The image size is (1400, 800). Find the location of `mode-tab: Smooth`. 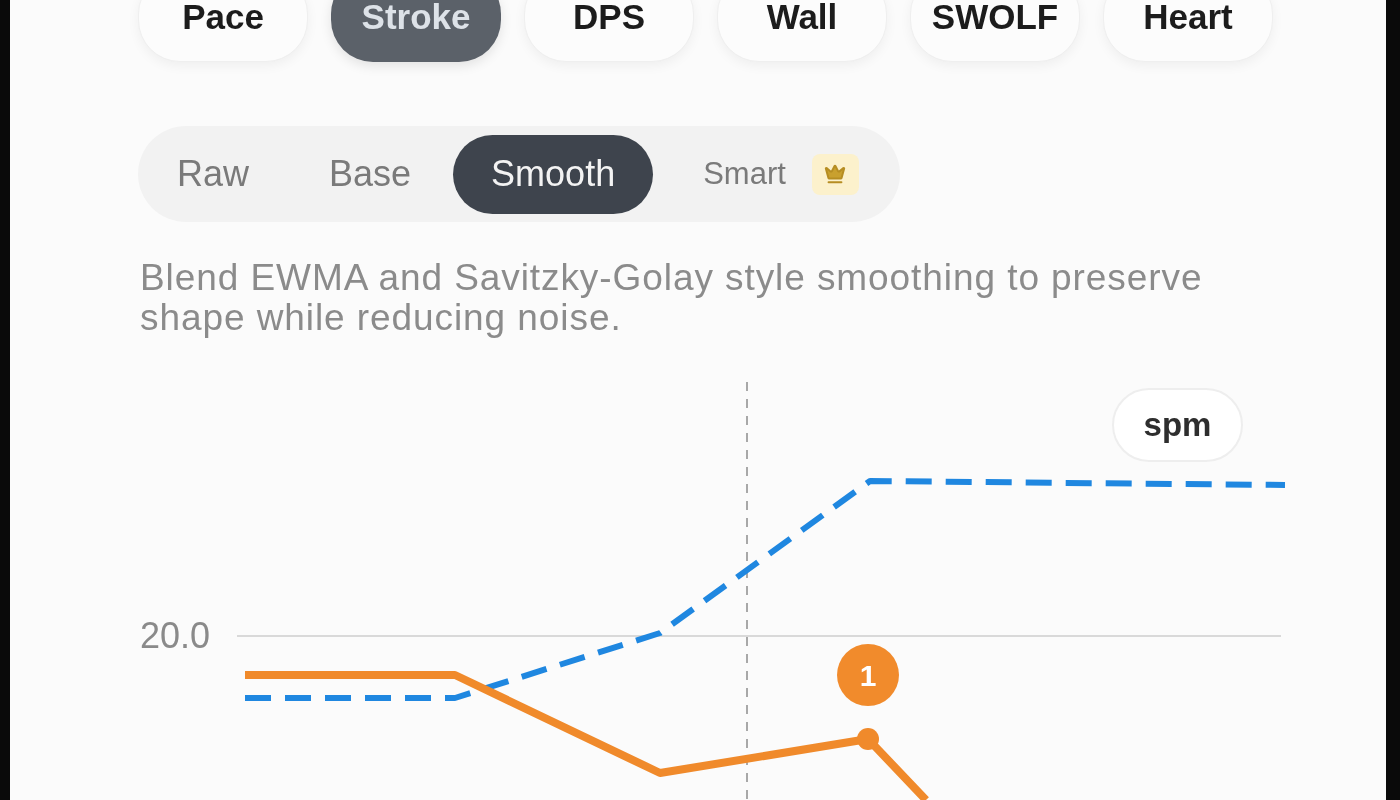

mode-tab: Smooth is located at coordinates (553, 174).